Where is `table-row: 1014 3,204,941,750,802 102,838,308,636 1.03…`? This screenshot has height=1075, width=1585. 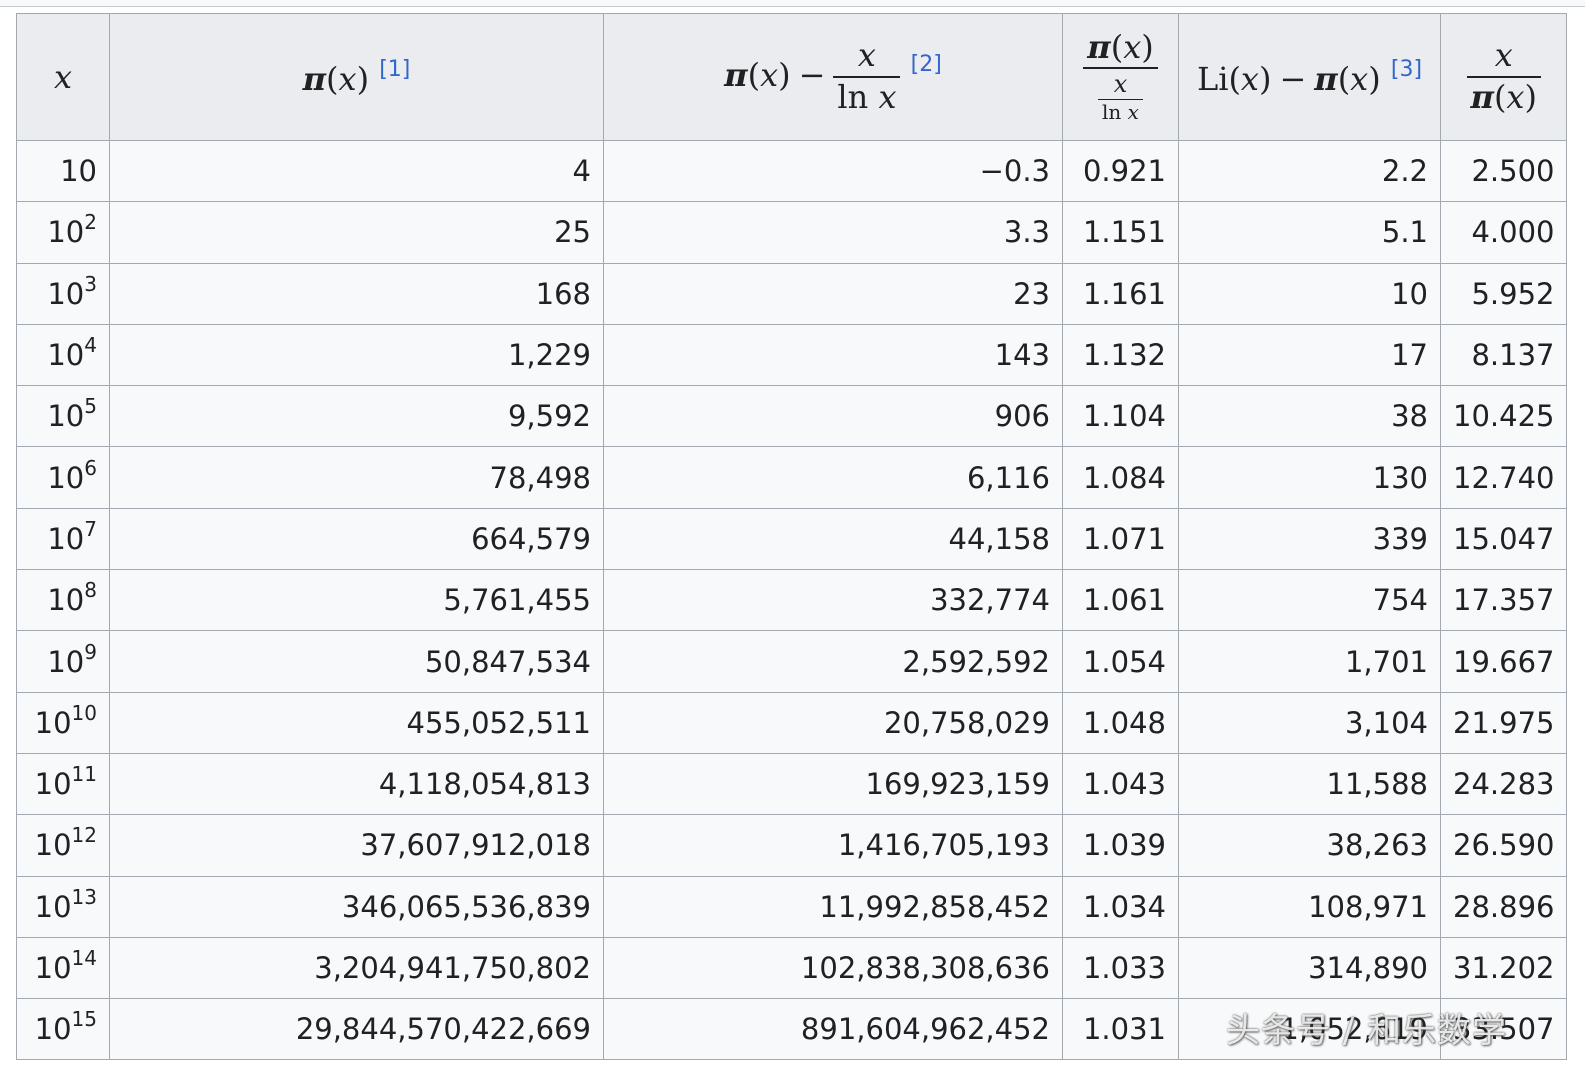 table-row: 1014 3,204,941,750,802 102,838,308,636 1.03… is located at coordinates (792, 968).